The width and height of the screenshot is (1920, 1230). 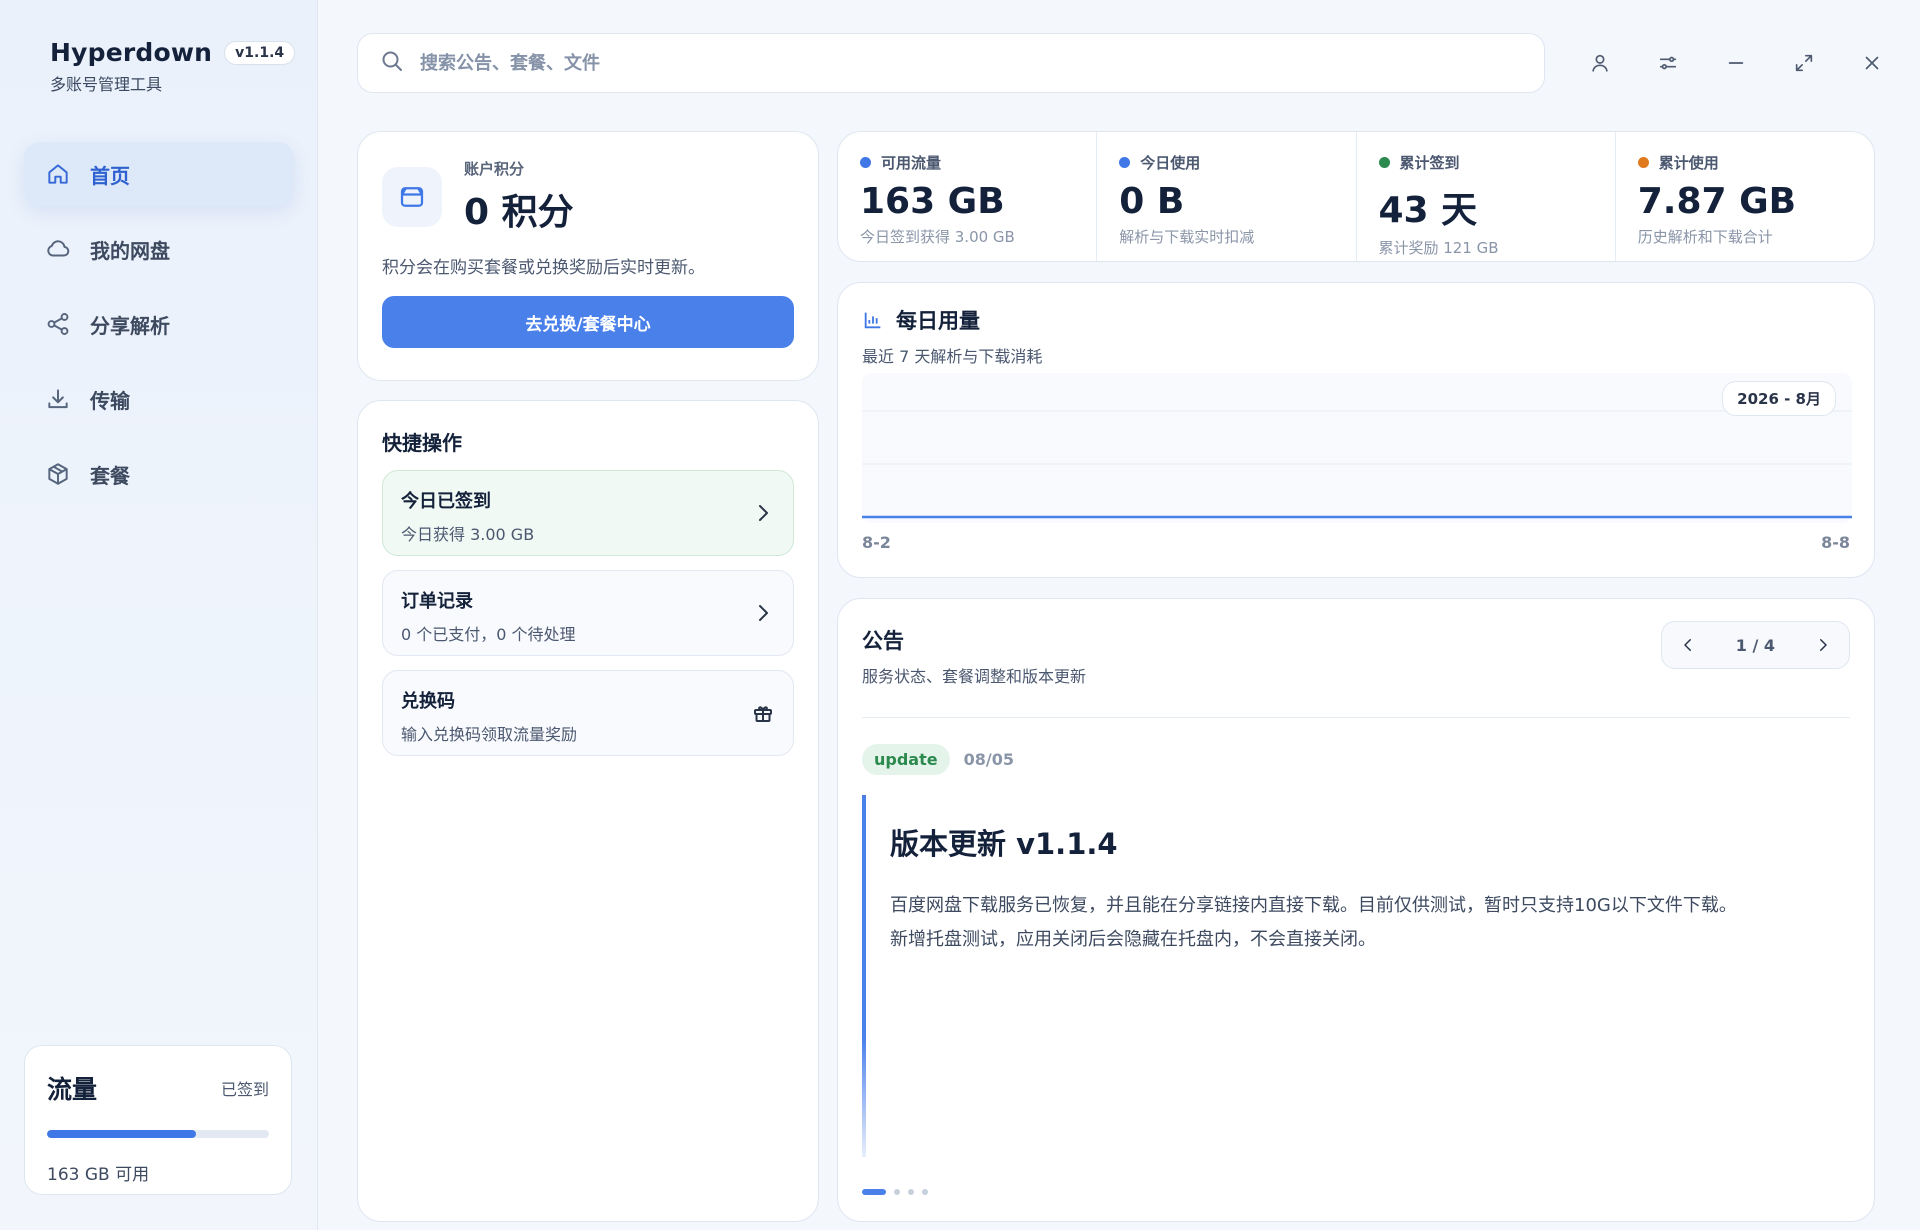 I want to click on quota-progress-bar, so click(x=158, y=1134).